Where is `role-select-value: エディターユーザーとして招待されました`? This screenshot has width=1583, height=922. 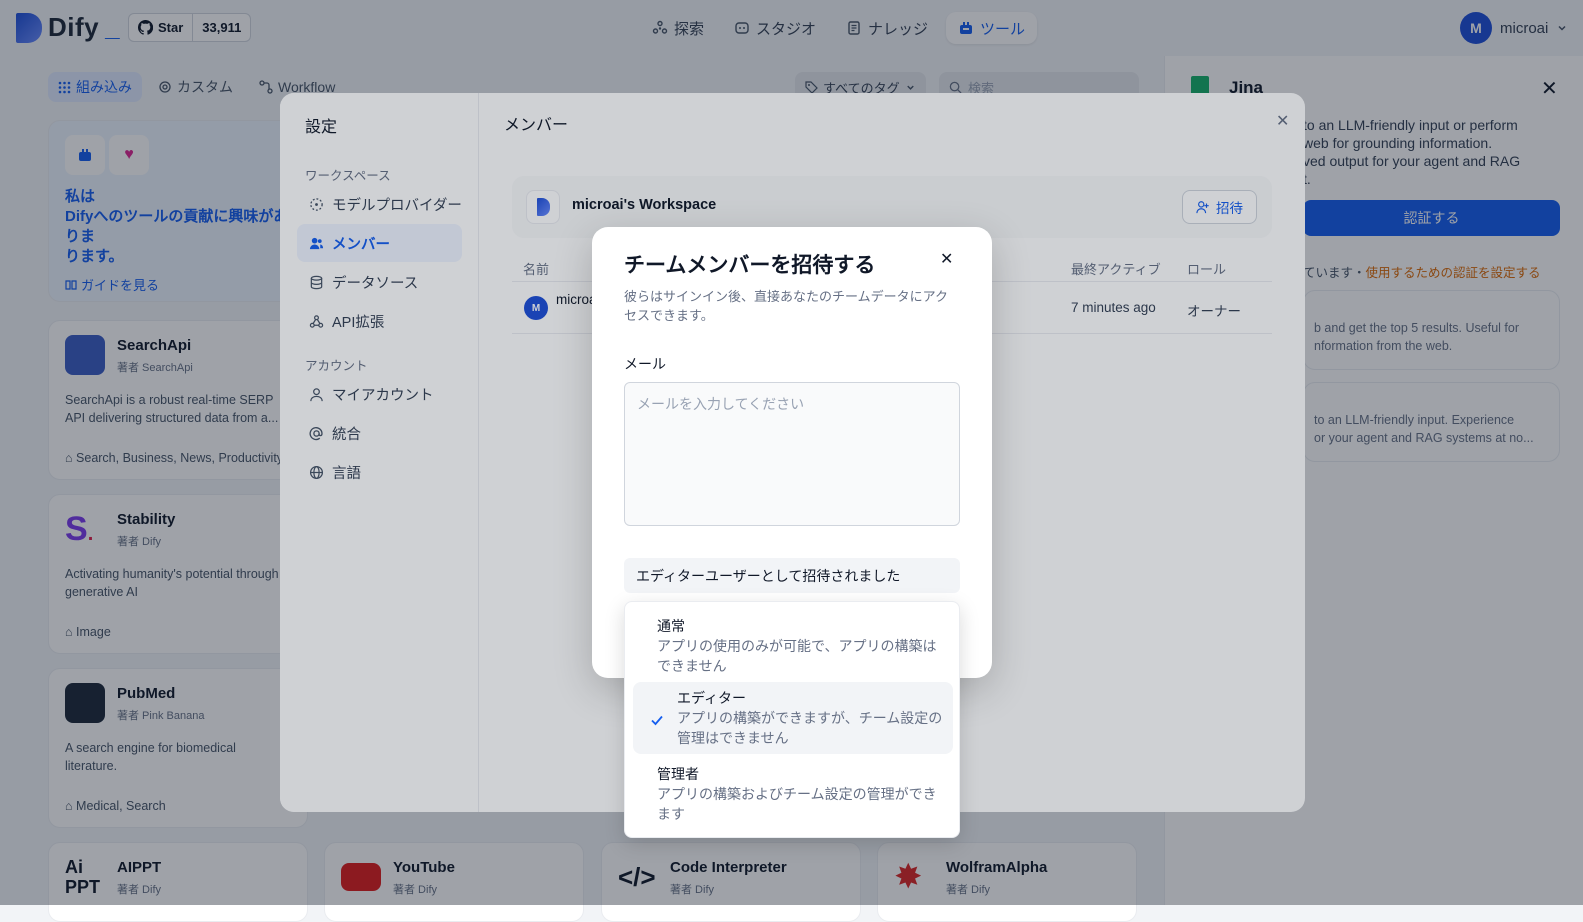
role-select-value: エディターユーザーとして招待されました is located at coordinates (768, 576).